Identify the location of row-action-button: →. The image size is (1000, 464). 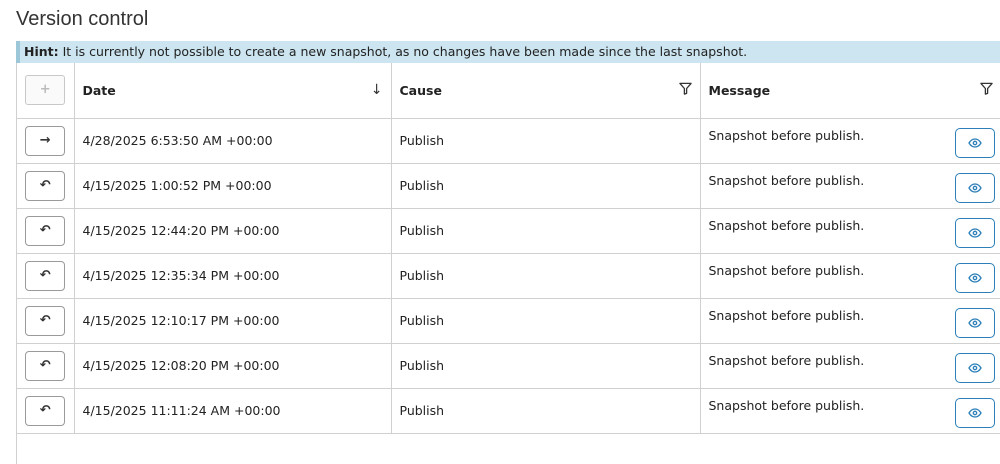
(45, 140).